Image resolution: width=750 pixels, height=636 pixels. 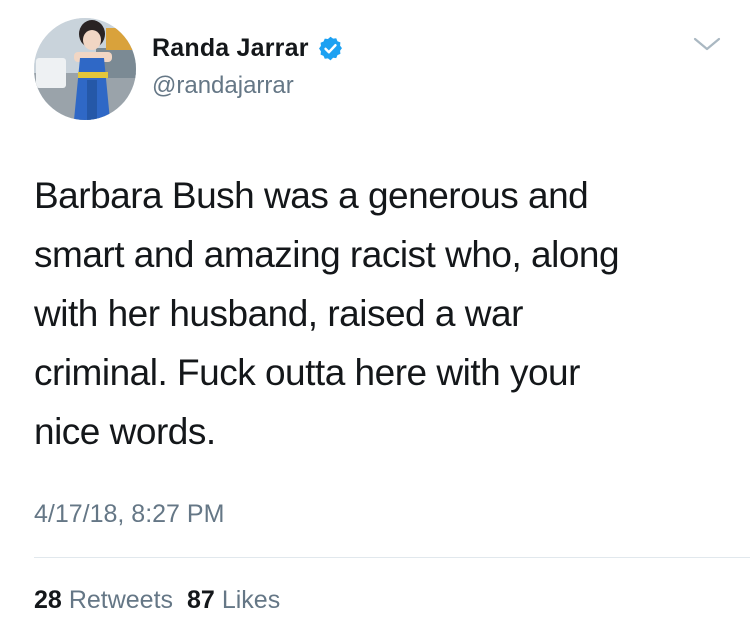 I want to click on retweets-count: 28, so click(x=48, y=600).